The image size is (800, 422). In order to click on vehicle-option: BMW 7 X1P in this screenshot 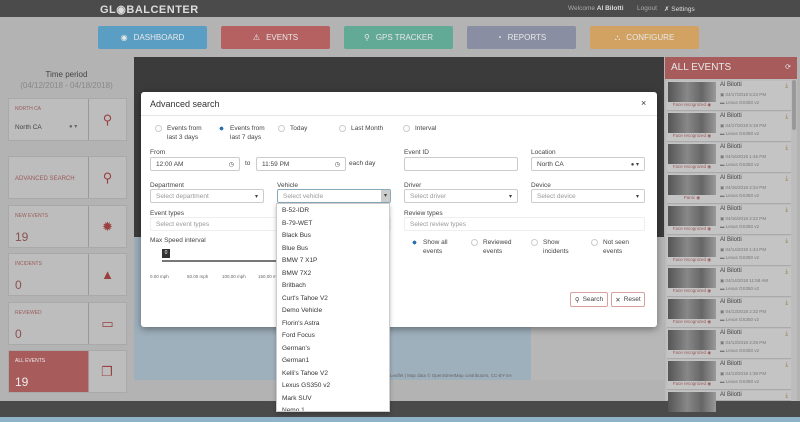, I will do `click(333, 260)`.